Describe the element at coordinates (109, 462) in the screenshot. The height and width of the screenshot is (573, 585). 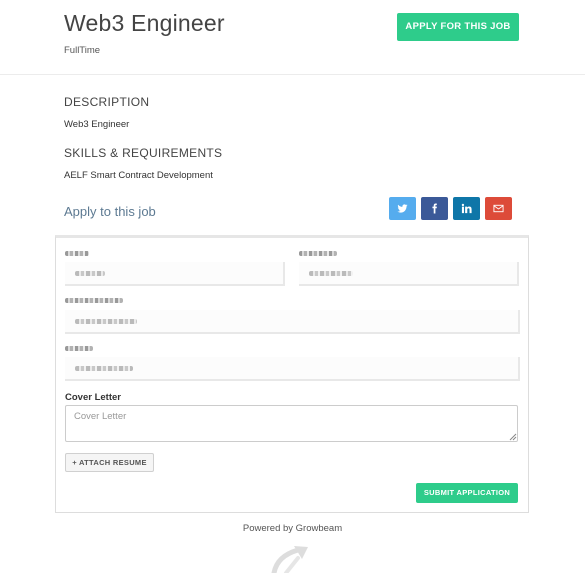
I see `attach-resume-button: + ATTACH RESUME` at that location.